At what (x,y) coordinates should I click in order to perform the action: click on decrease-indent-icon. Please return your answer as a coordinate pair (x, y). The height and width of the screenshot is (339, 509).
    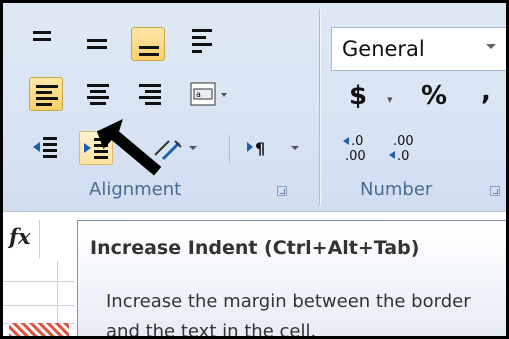
    Looking at the image, I should click on (45, 147).